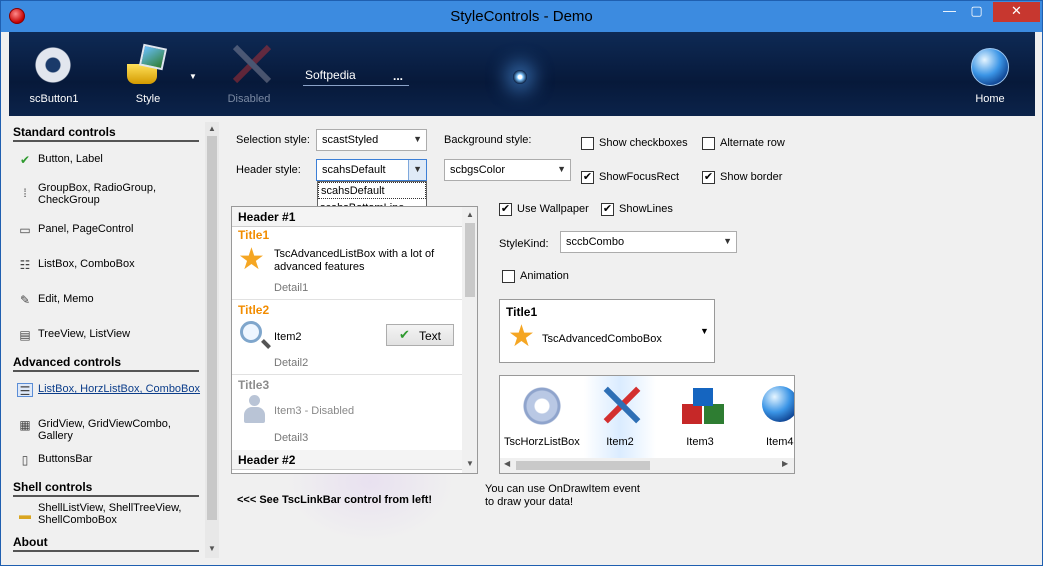 Image resolution: width=1043 pixels, height=566 pixels. I want to click on item-title: Title2, so click(254, 310).